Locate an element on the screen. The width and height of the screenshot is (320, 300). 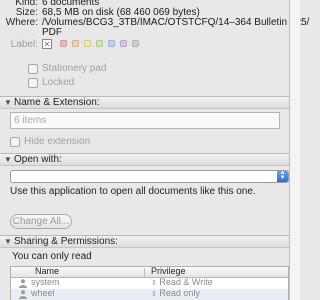
label-swatch-blue is located at coordinates (111, 43).